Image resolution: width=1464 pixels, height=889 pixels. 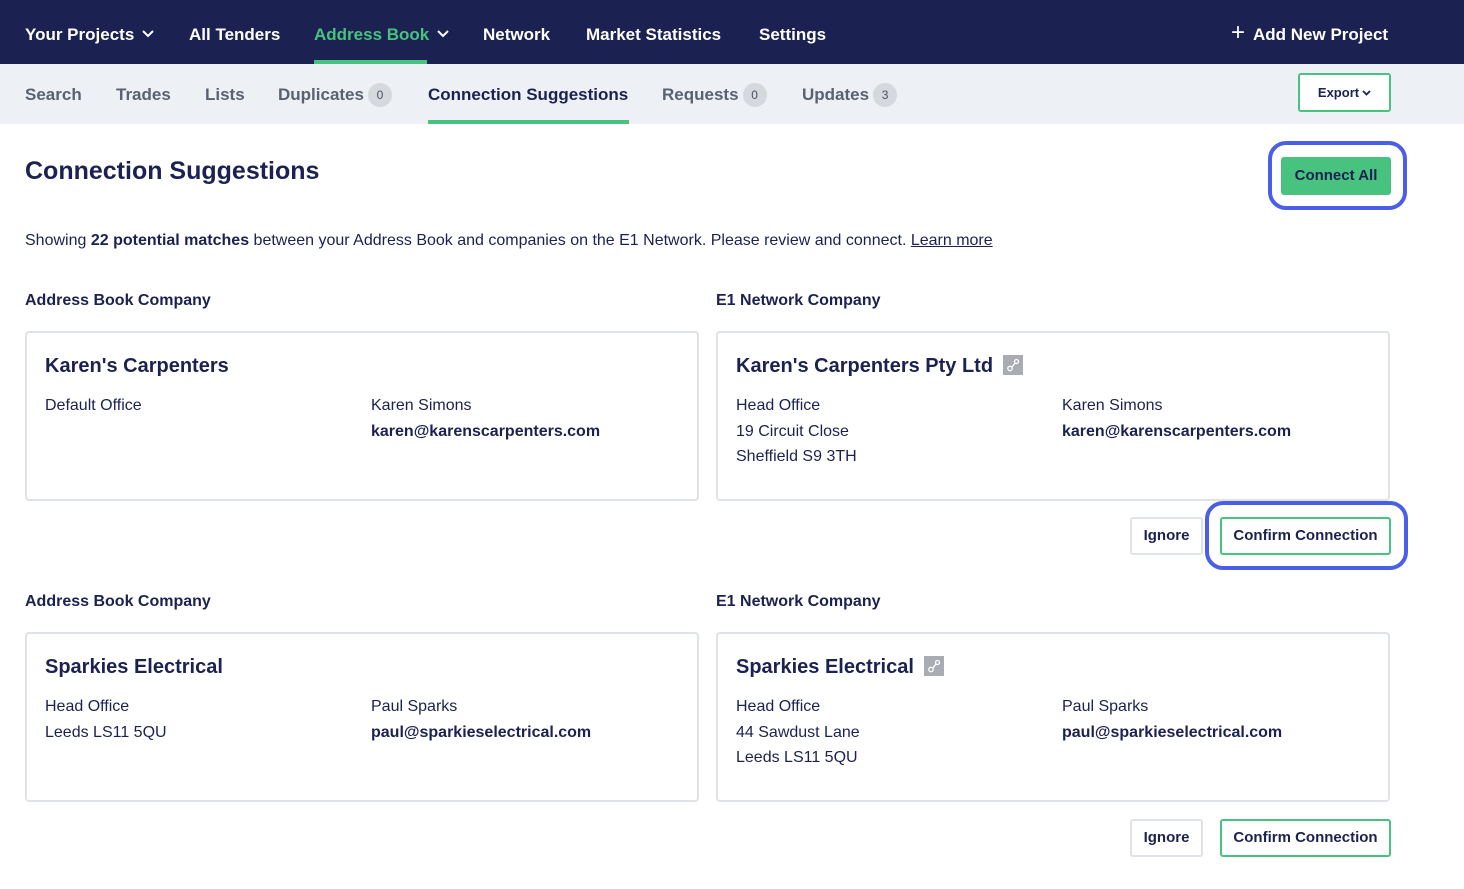 I want to click on tab-duplicates-label: Duplicates, so click(x=321, y=94).